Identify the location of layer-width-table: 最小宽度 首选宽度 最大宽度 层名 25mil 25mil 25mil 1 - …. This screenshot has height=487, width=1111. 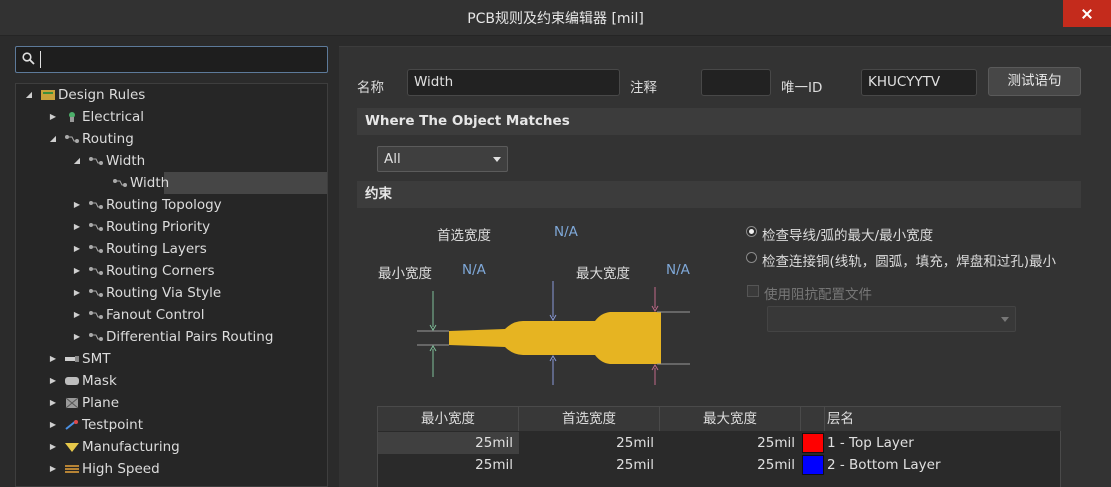
(719, 446).